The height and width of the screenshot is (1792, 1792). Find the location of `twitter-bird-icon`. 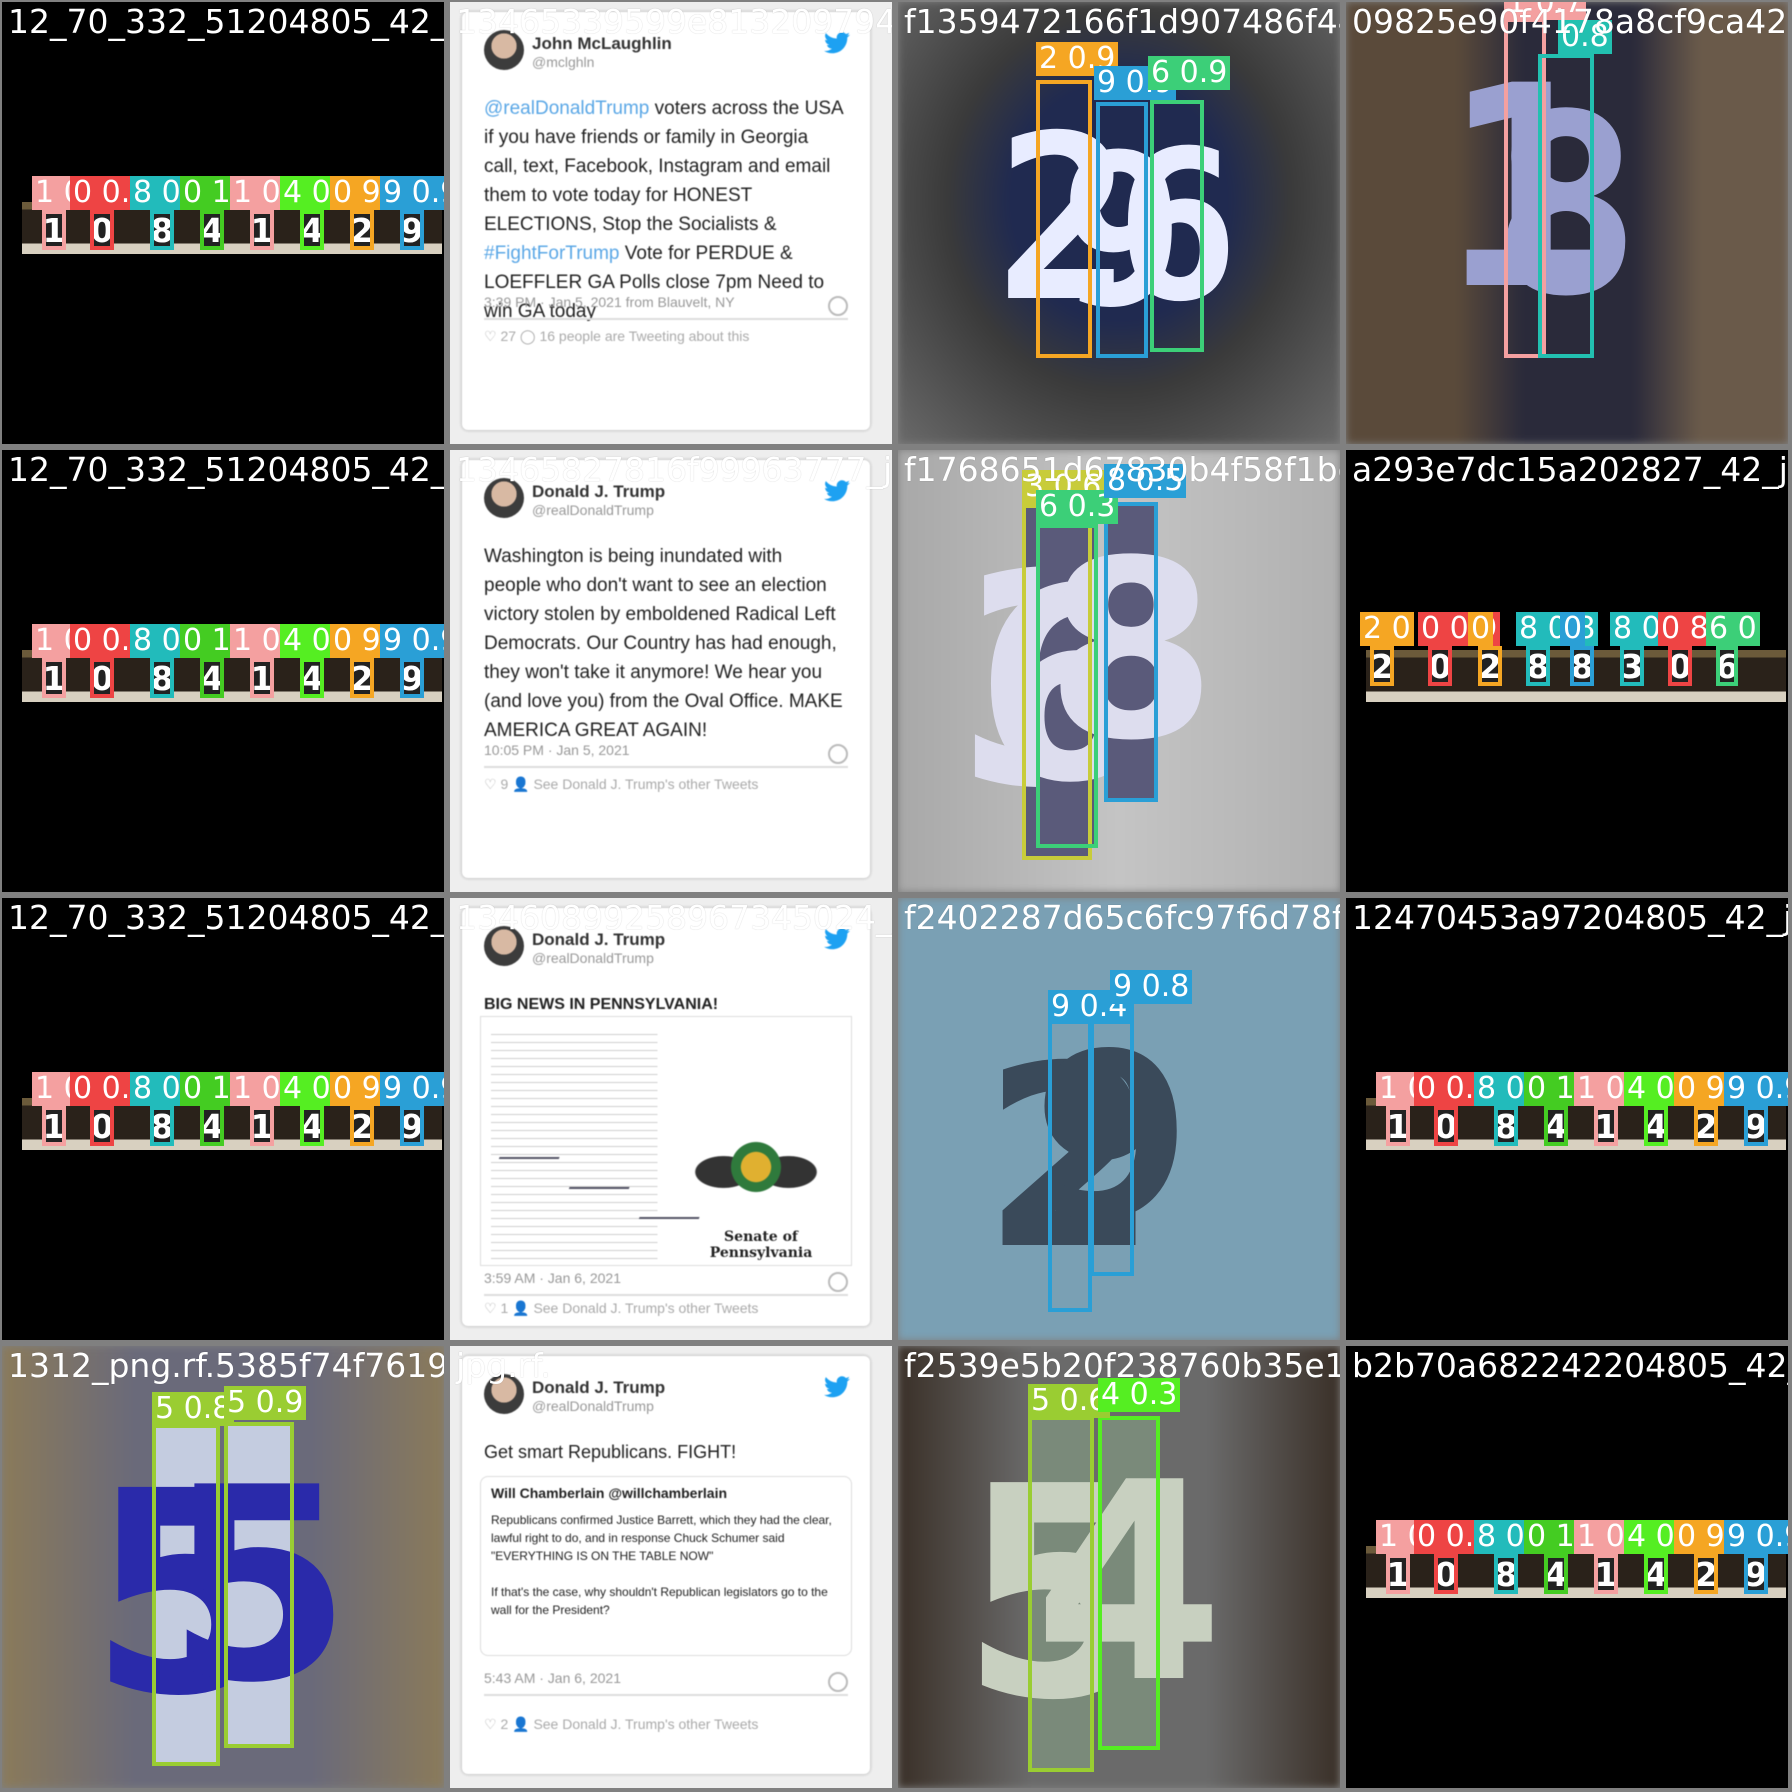

twitter-bird-icon is located at coordinates (837, 1387).